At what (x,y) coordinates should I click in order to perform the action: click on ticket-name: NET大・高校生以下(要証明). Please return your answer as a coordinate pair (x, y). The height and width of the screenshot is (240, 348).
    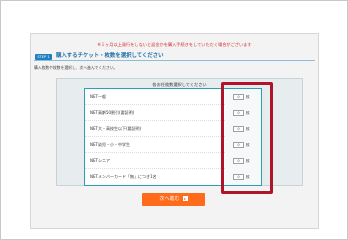
    Looking at the image, I should click on (116, 128).